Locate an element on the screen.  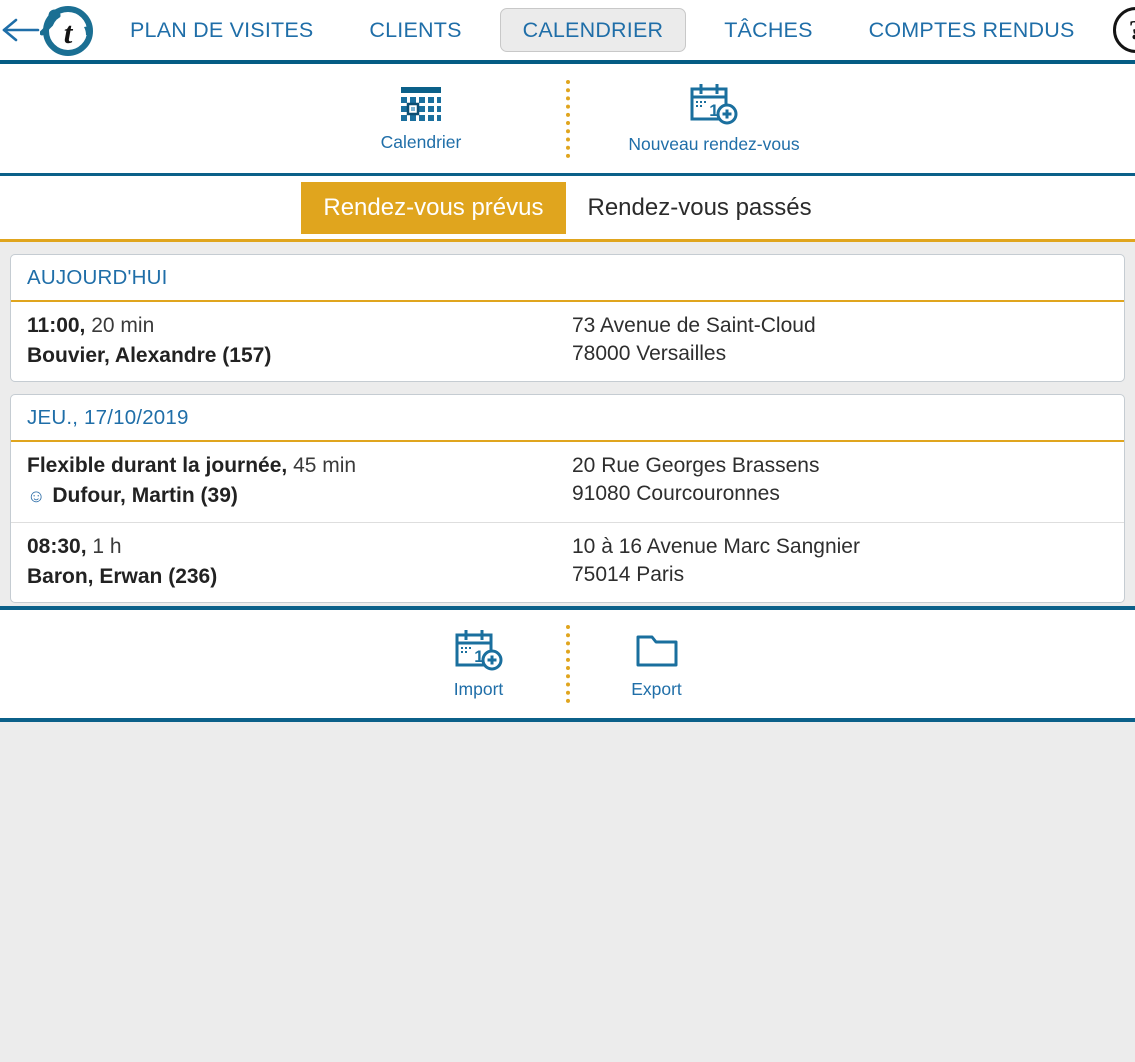
back-arrow-icon is located at coordinates (21, 30).